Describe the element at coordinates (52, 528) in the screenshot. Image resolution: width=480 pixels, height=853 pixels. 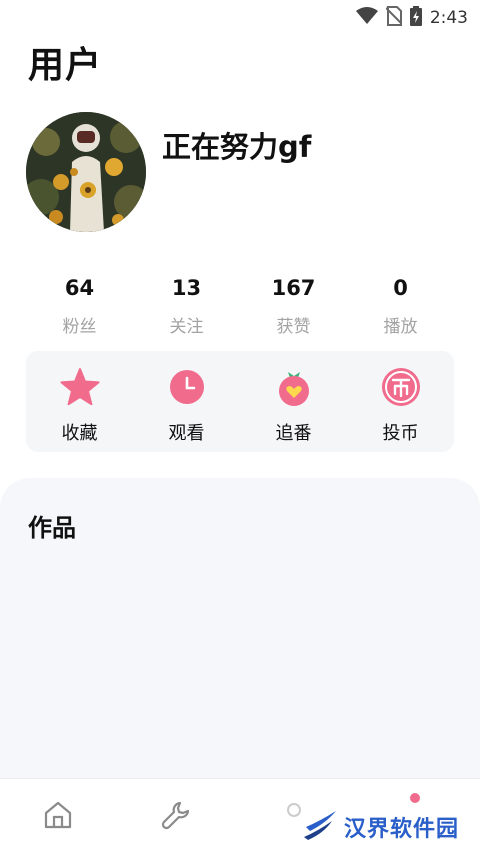
I see `works-title: 作品` at that location.